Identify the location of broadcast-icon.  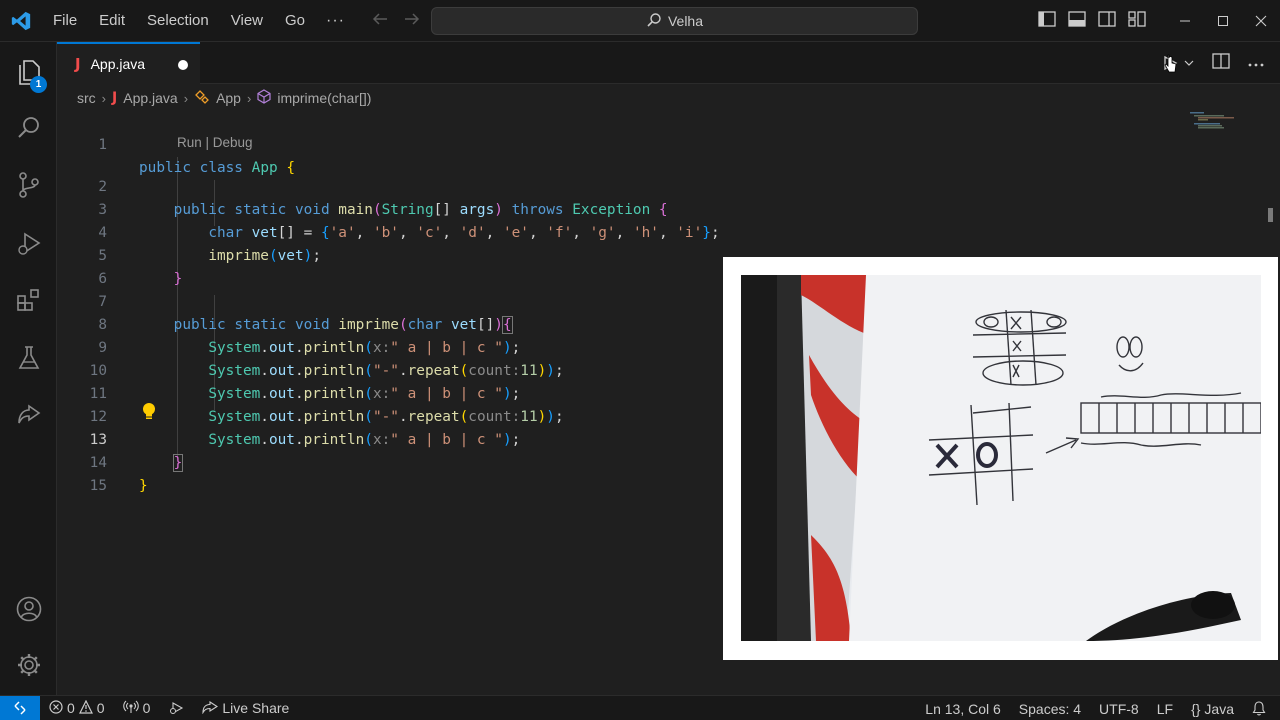
(130, 708).